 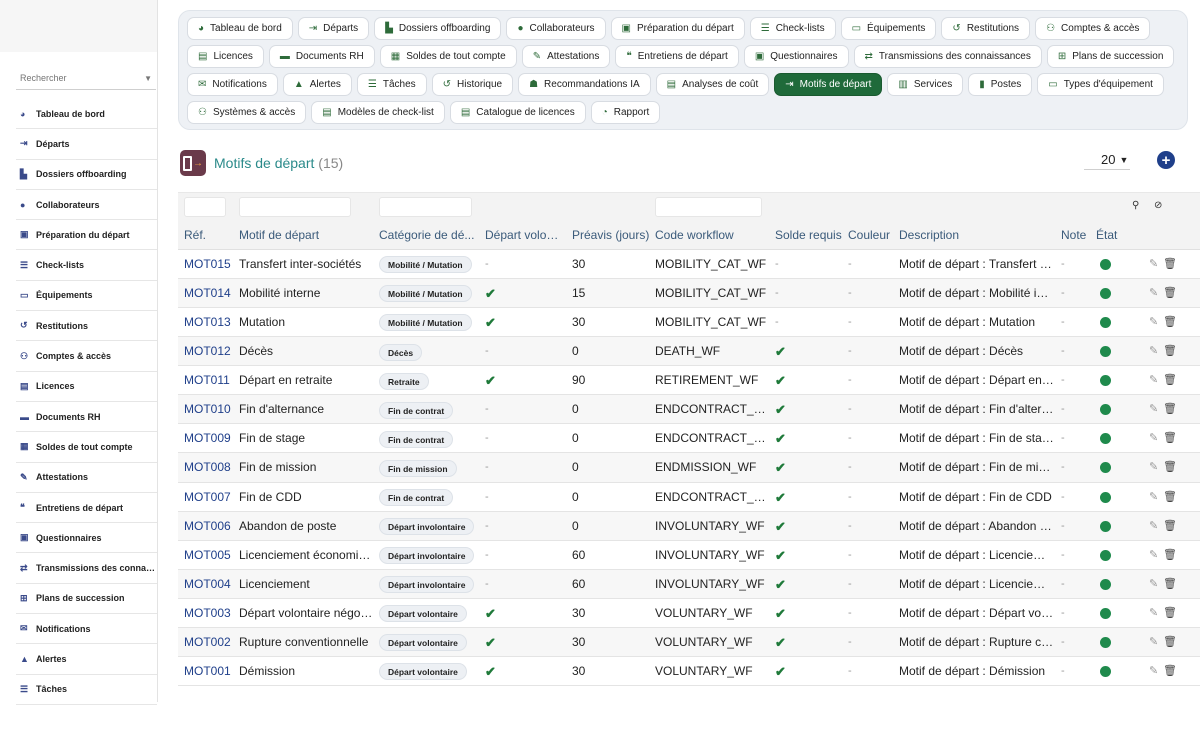 I want to click on nav-chip: ✉ Notifications, so click(x=232, y=84).